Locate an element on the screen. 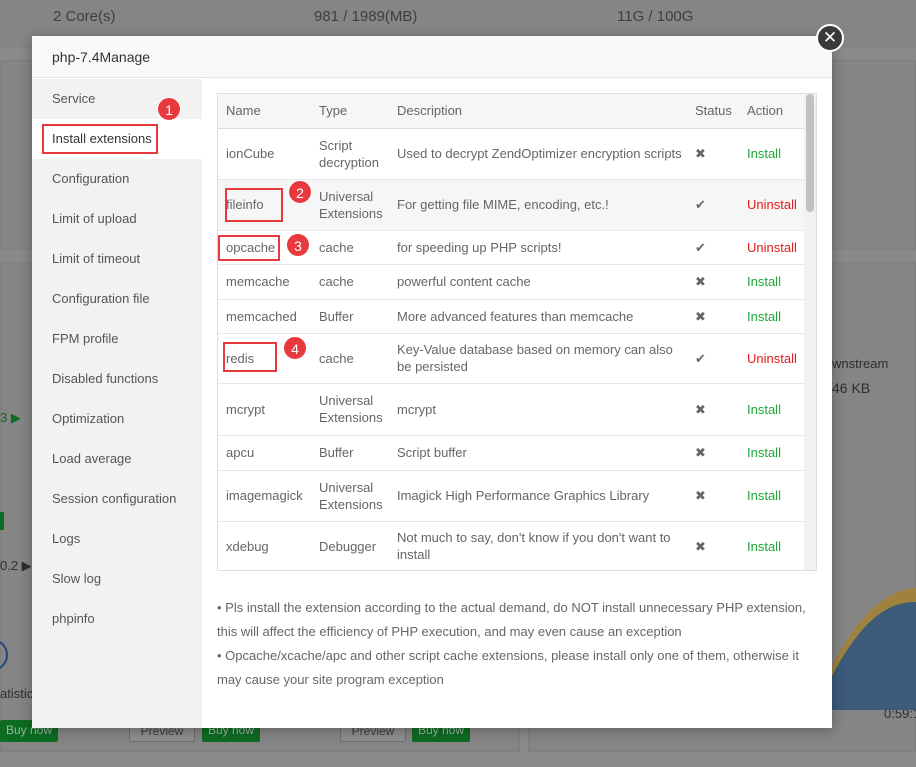 The width and height of the screenshot is (916, 767). close-icon: ✕ is located at coordinates (830, 38).